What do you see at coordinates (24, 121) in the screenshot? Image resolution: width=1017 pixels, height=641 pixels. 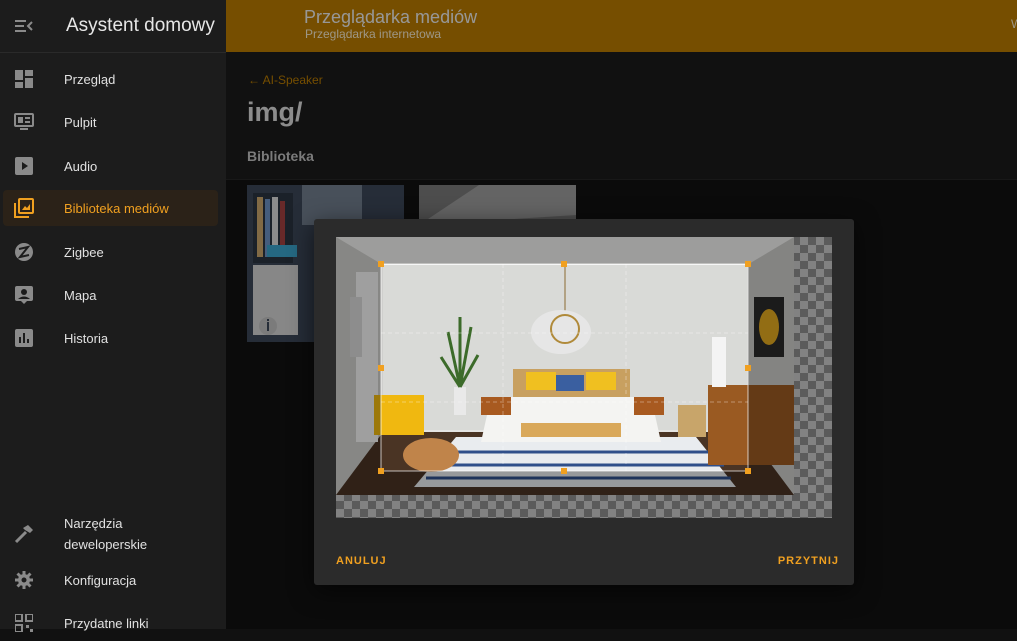 I see `monitor-dashboard-icon` at bounding box center [24, 121].